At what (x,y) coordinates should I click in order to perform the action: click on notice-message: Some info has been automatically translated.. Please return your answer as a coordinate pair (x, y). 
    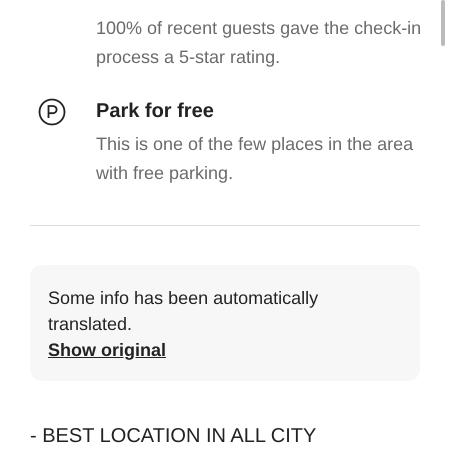
    Looking at the image, I should click on (184, 311).